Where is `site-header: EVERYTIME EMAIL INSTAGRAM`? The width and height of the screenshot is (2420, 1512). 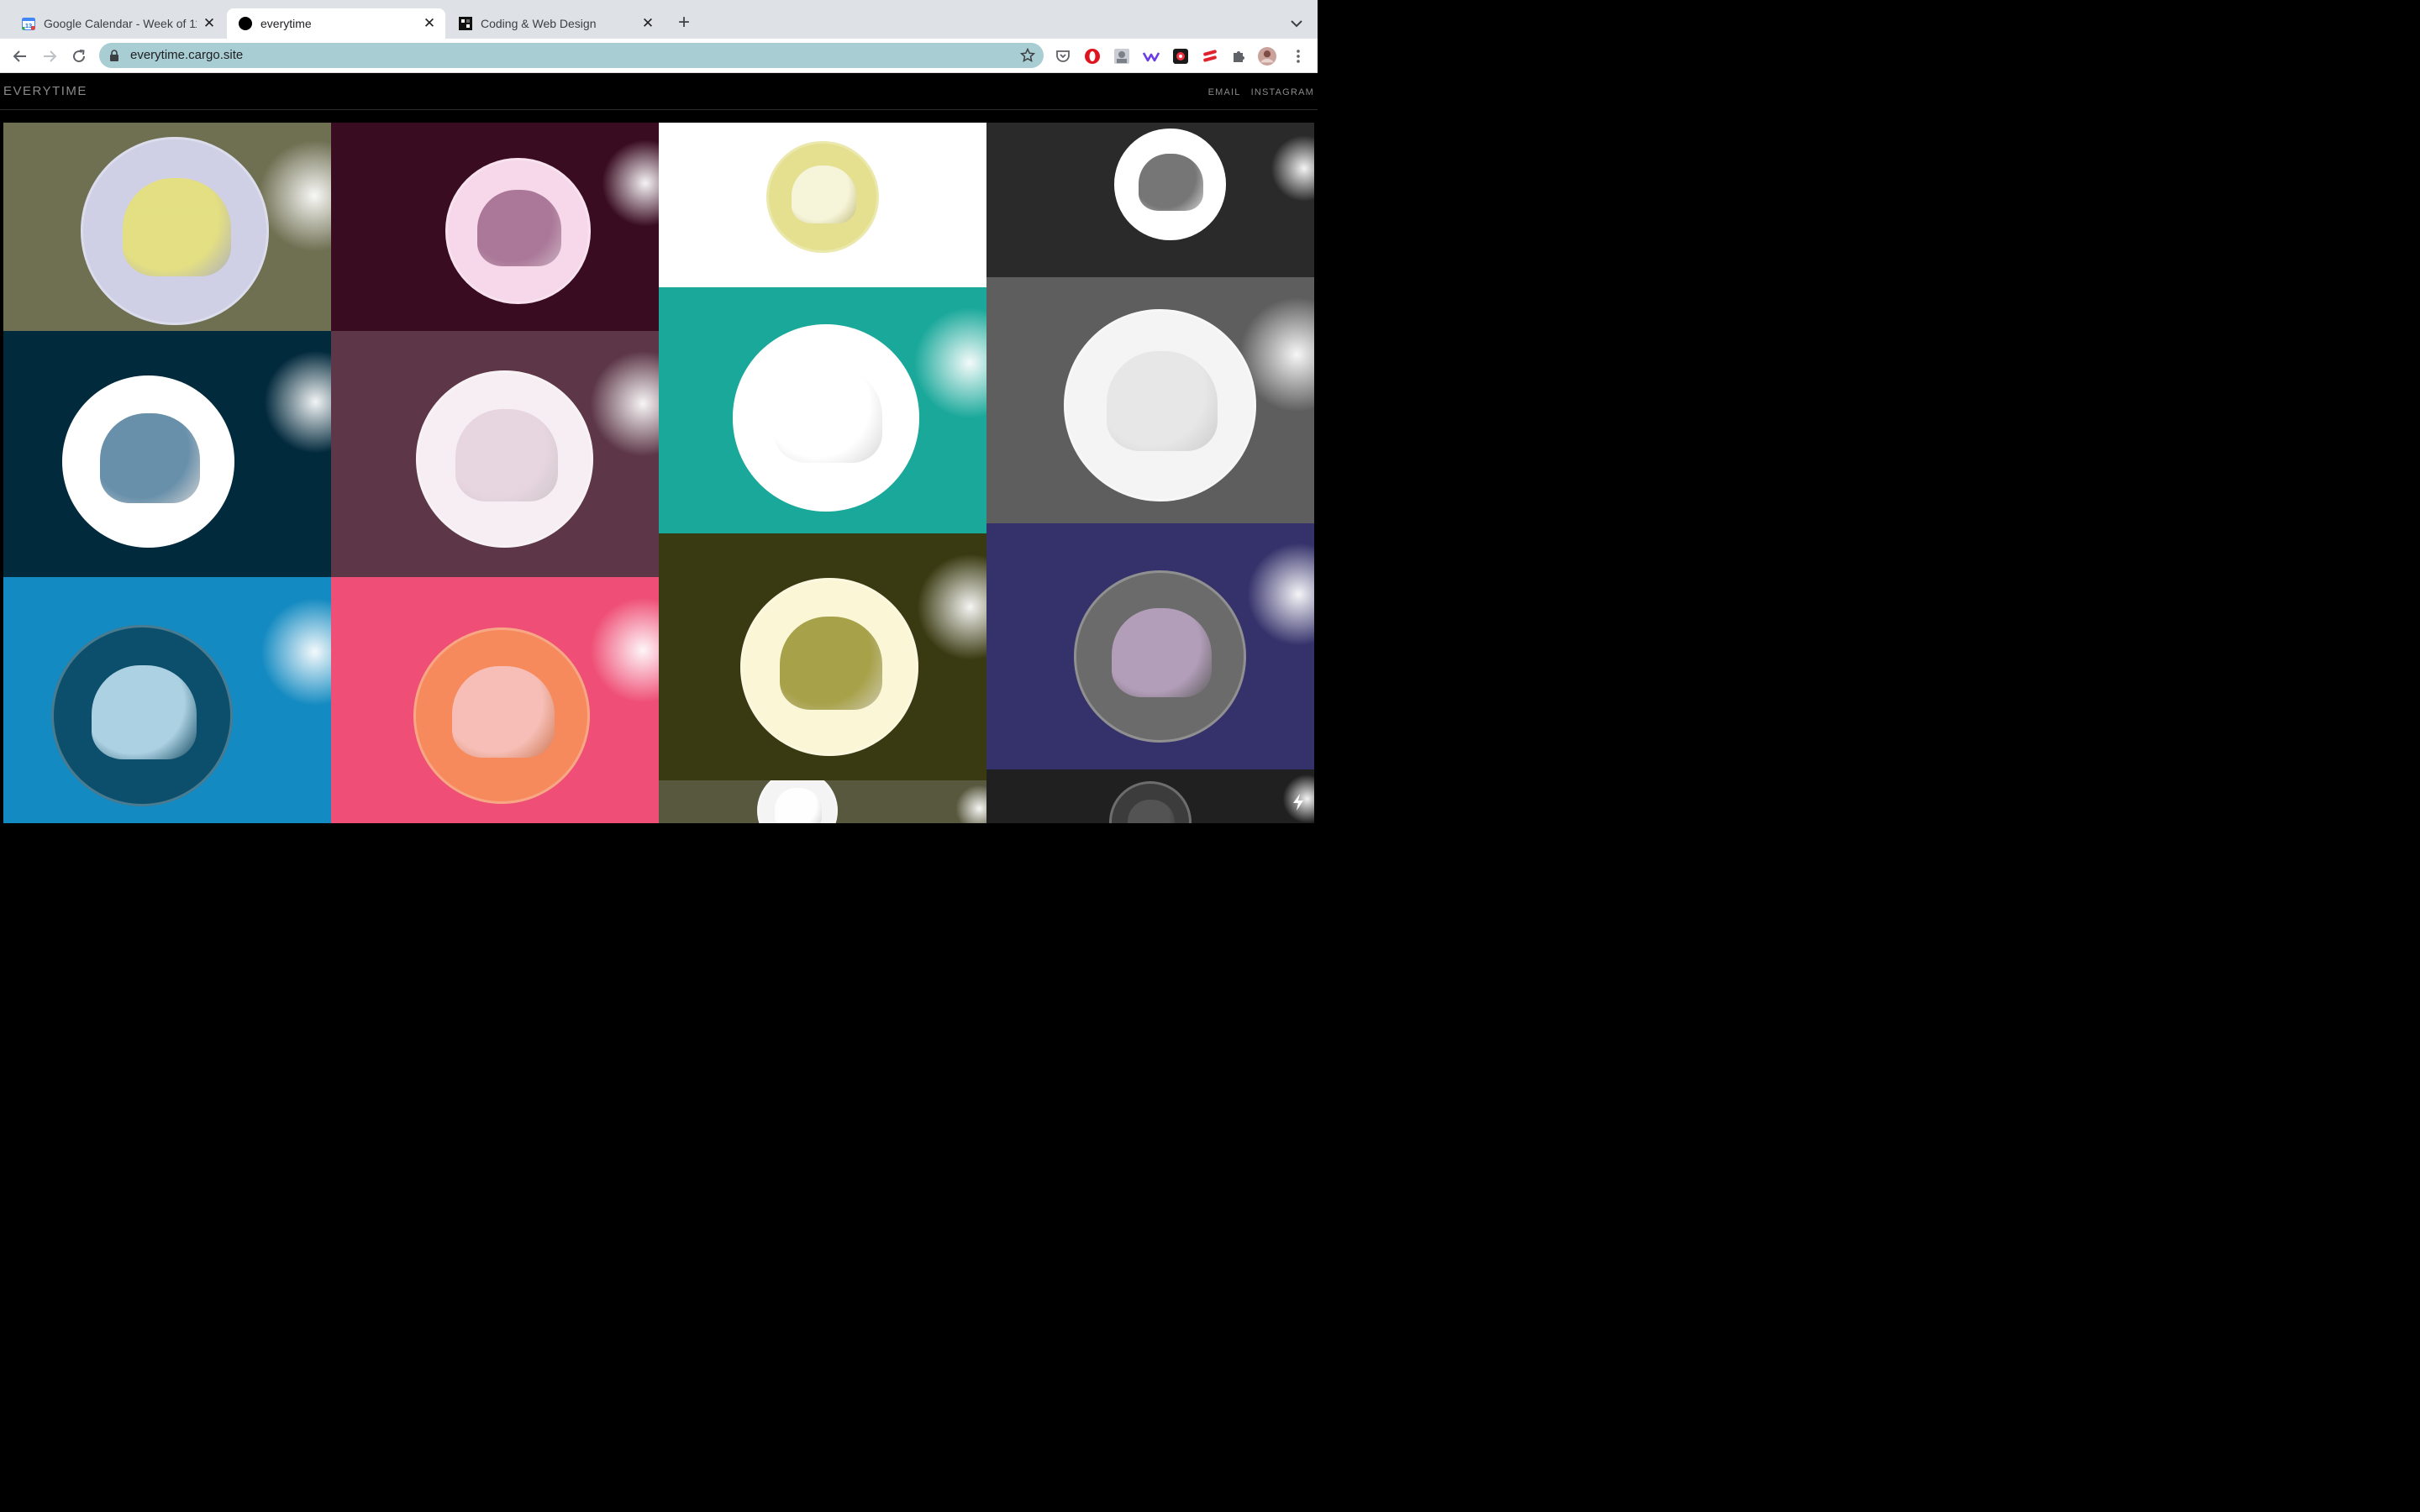
site-header: EVERYTIME EMAIL INSTAGRAM is located at coordinates (659, 91).